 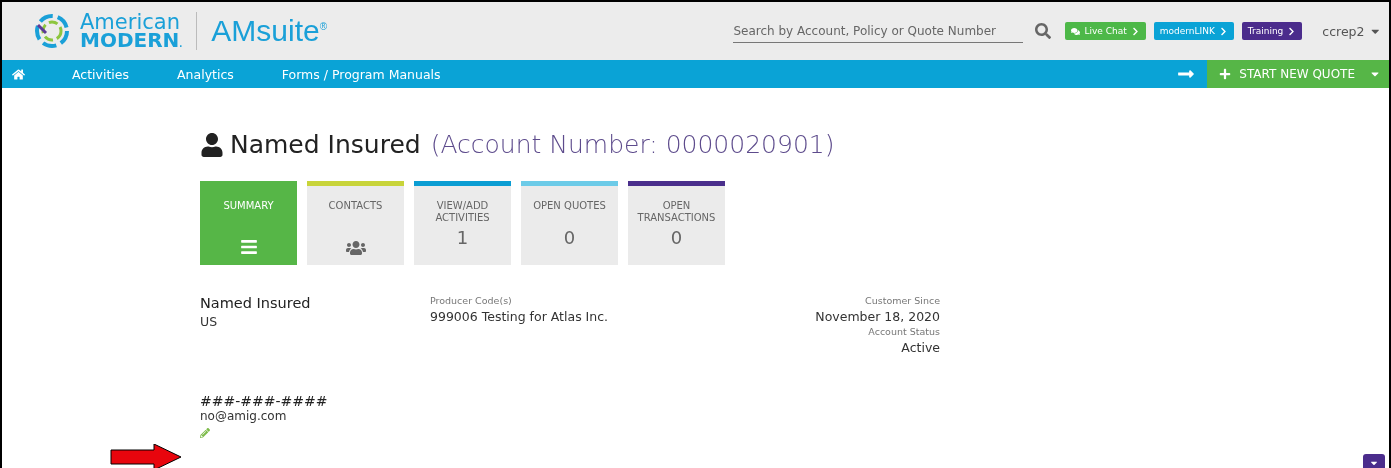 I want to click on user-icon, so click(x=212, y=144).